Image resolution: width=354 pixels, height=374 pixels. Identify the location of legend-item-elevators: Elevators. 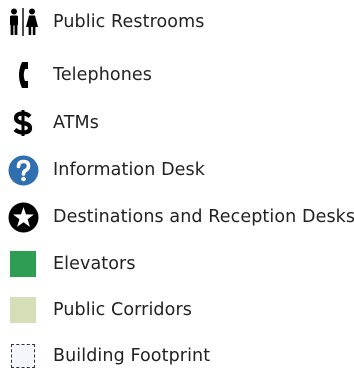
(177, 264).